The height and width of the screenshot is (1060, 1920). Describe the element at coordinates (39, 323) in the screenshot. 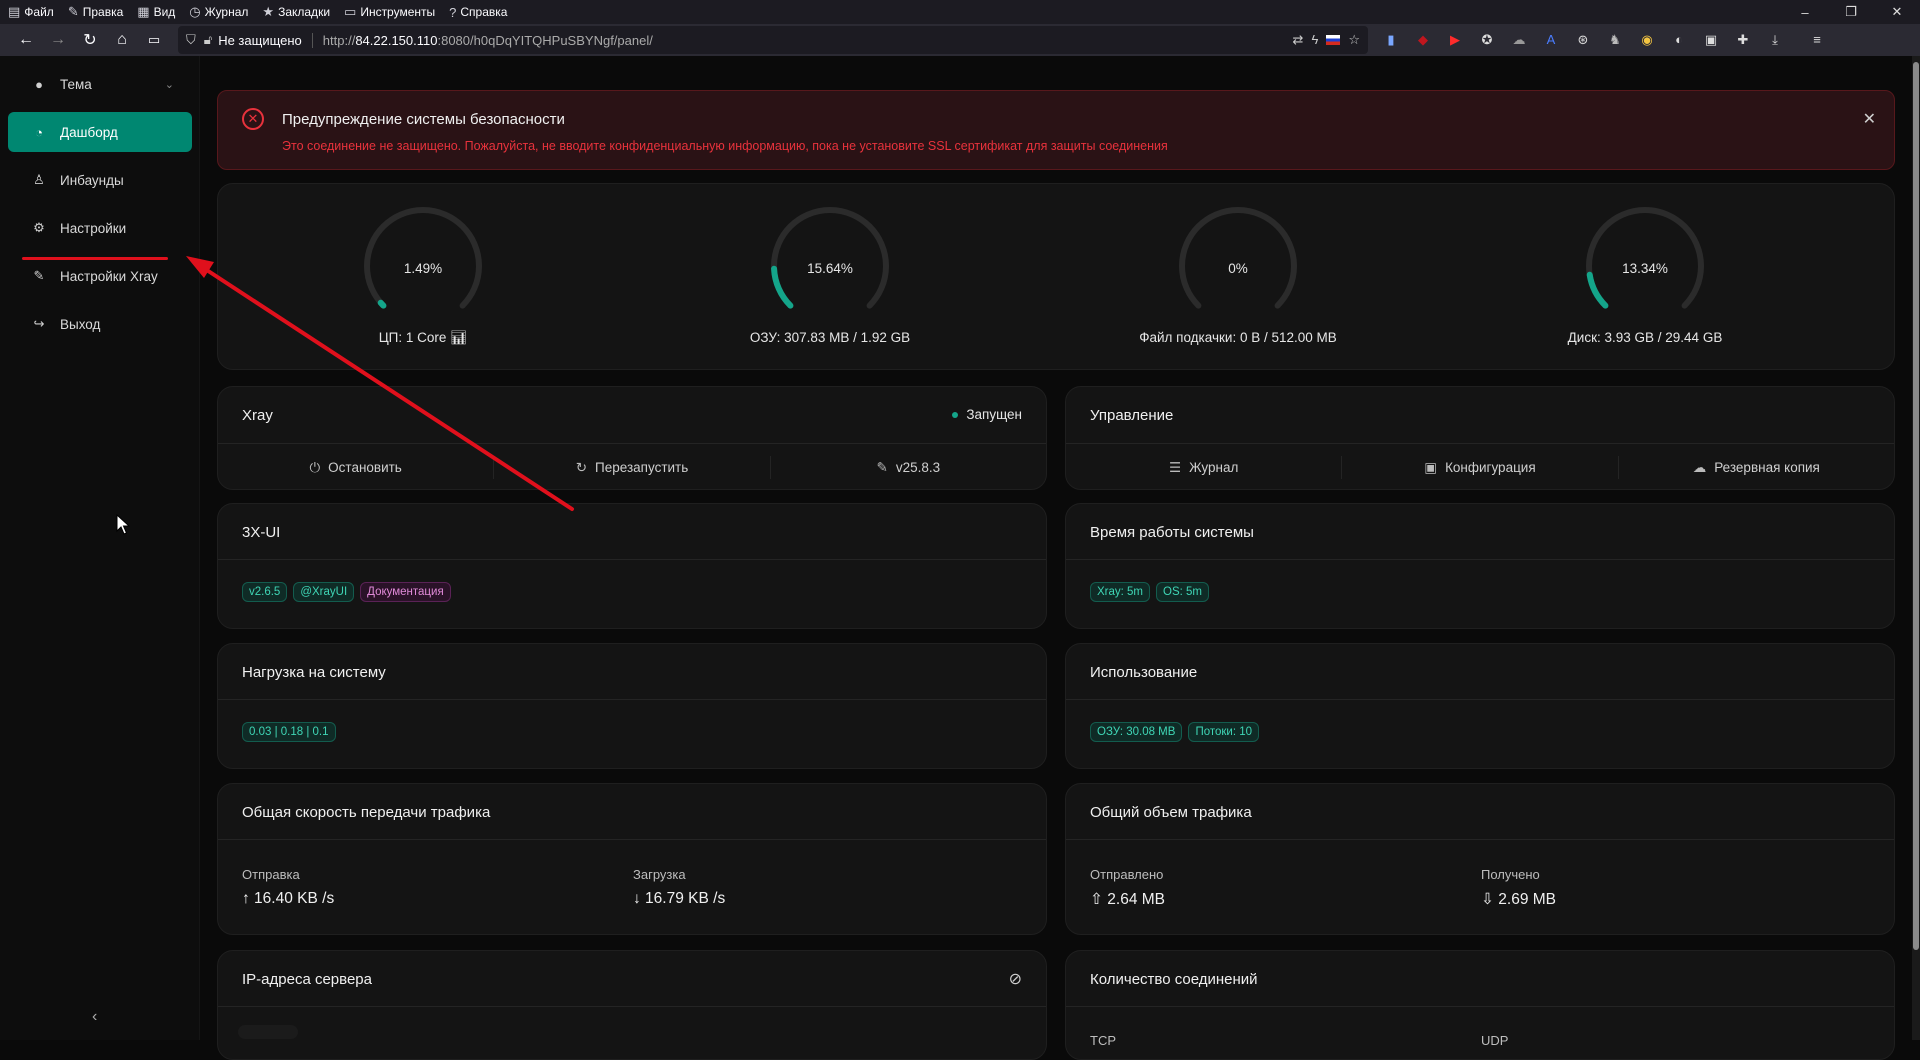

I see `logout-icon: ↪` at that location.